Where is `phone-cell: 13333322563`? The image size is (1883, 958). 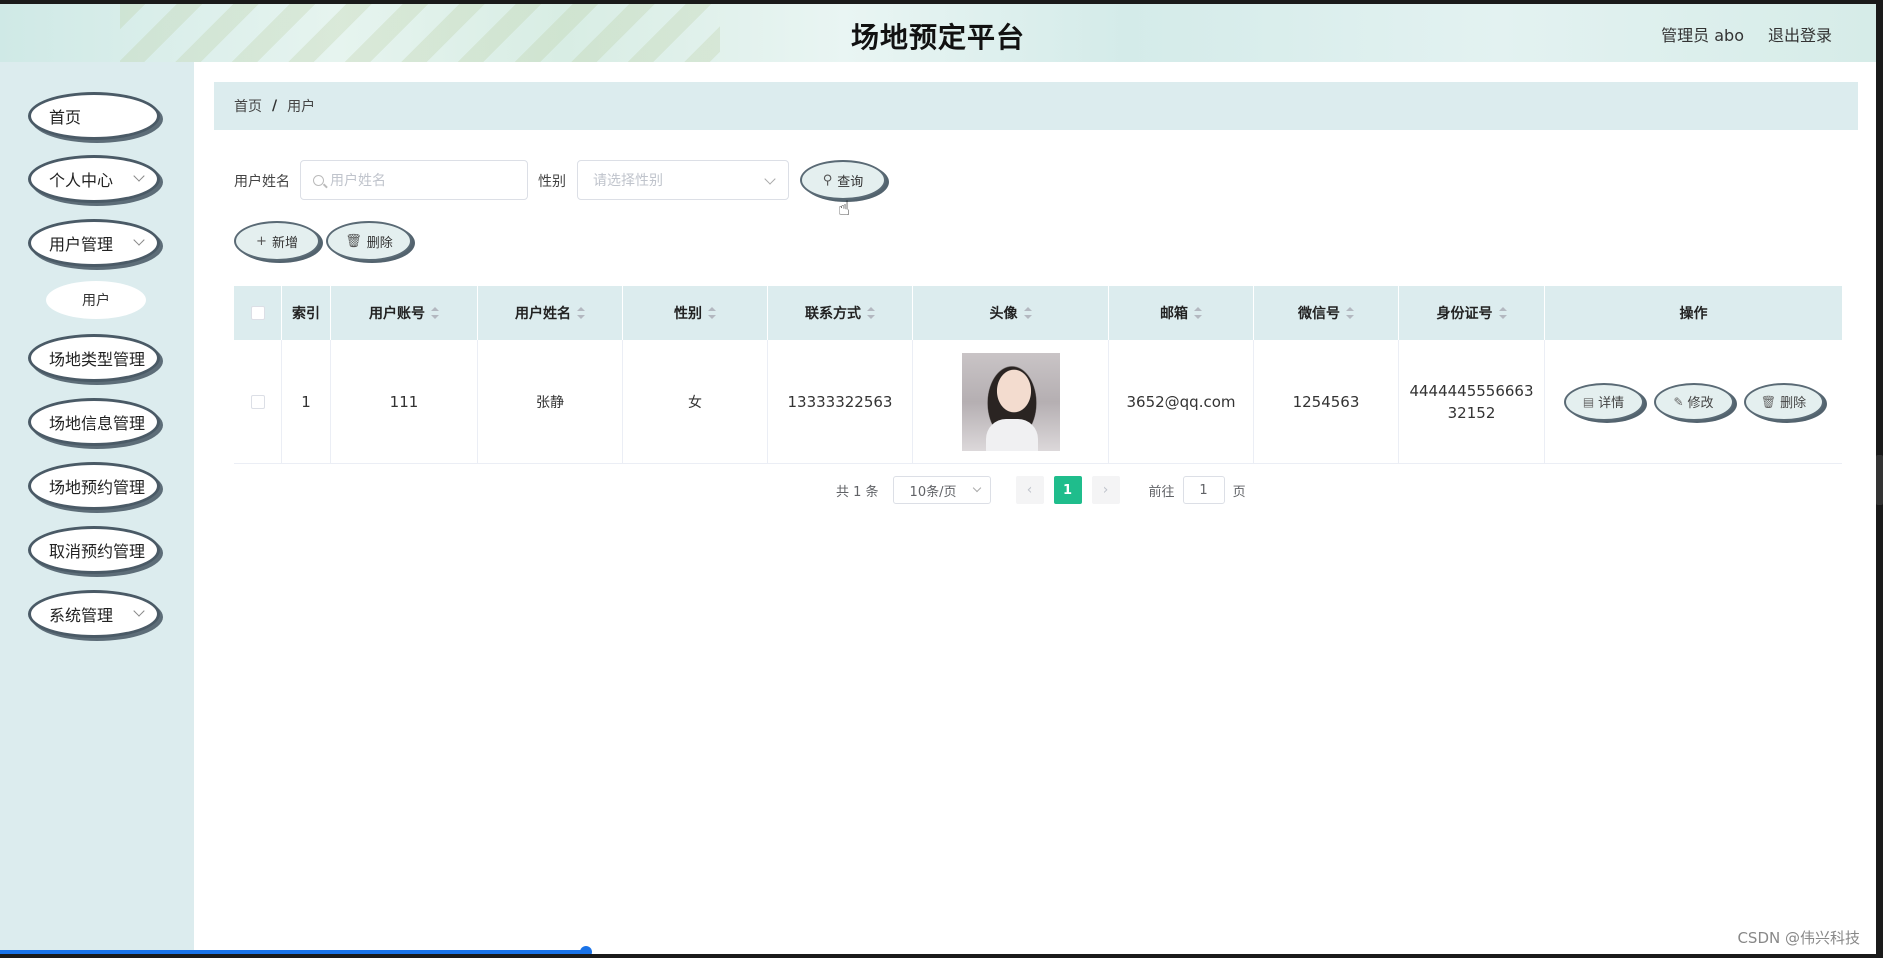 phone-cell: 13333322563 is located at coordinates (840, 401).